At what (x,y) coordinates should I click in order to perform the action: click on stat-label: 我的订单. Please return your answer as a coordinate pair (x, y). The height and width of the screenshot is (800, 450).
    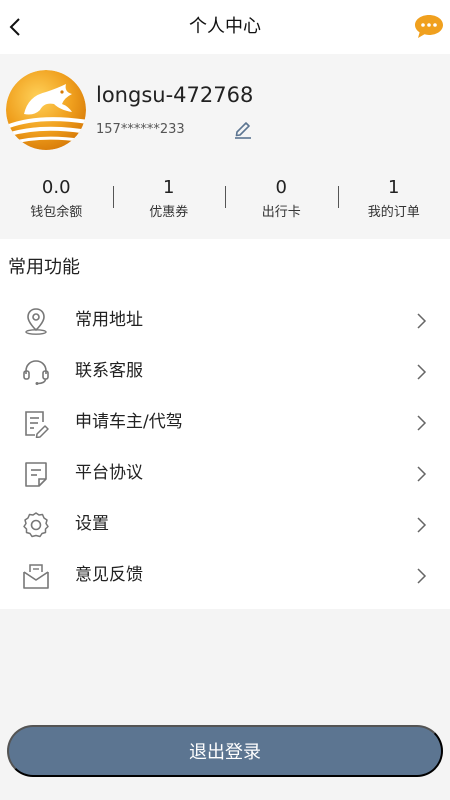
    Looking at the image, I should click on (393, 212).